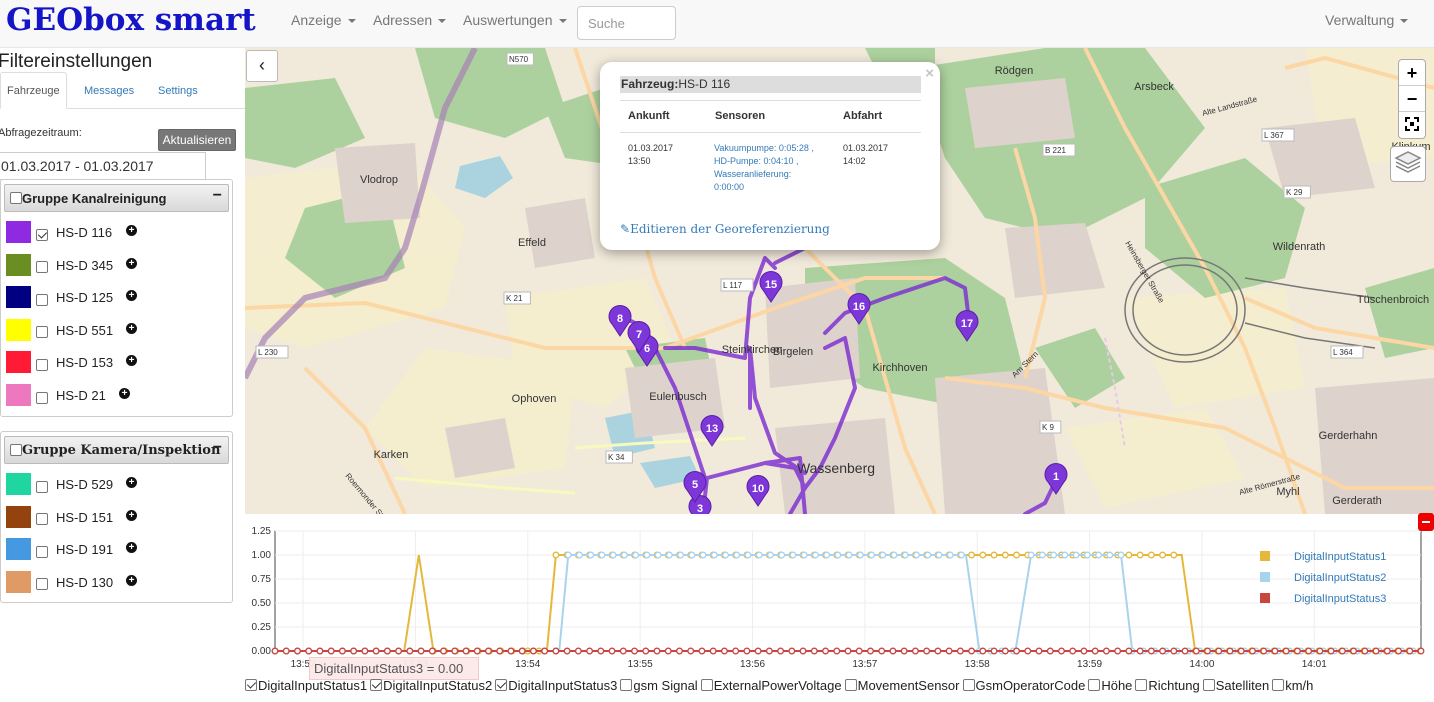 This screenshot has height=702, width=1434. I want to click on search-input, so click(626, 23).